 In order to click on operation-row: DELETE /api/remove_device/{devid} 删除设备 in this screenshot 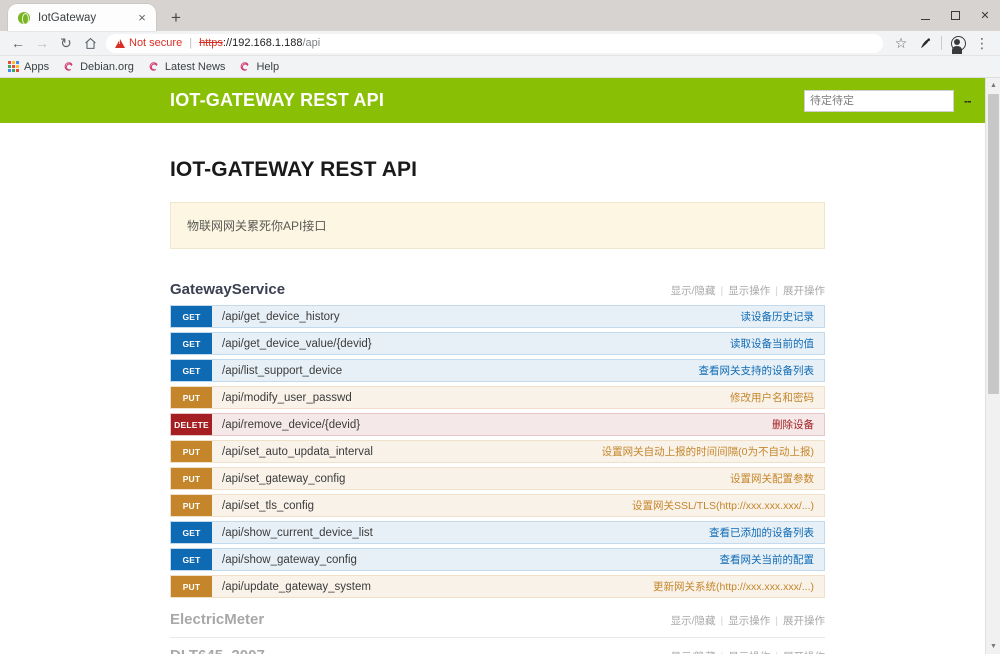, I will do `click(497, 424)`.